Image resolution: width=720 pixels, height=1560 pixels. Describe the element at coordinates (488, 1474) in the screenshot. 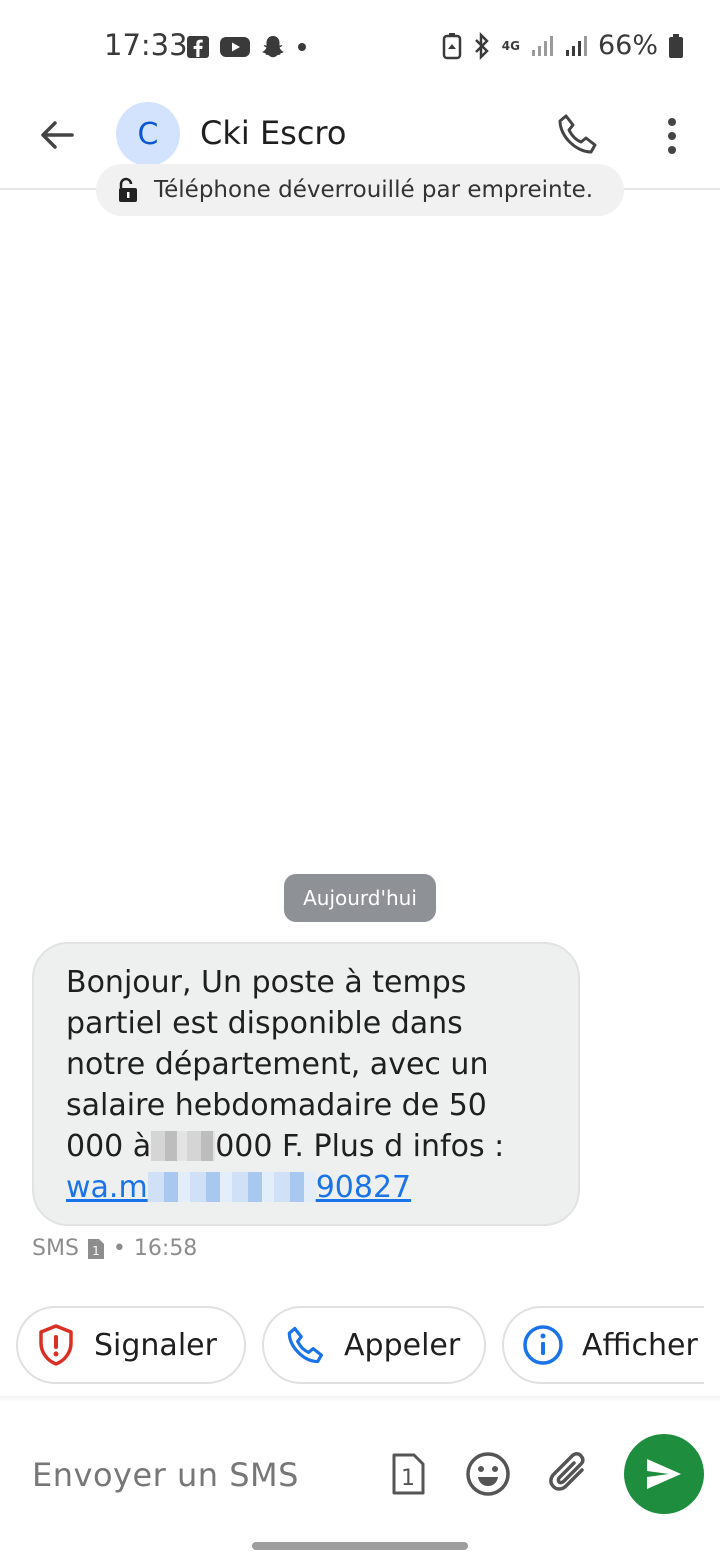

I see `emoji-icon` at that location.